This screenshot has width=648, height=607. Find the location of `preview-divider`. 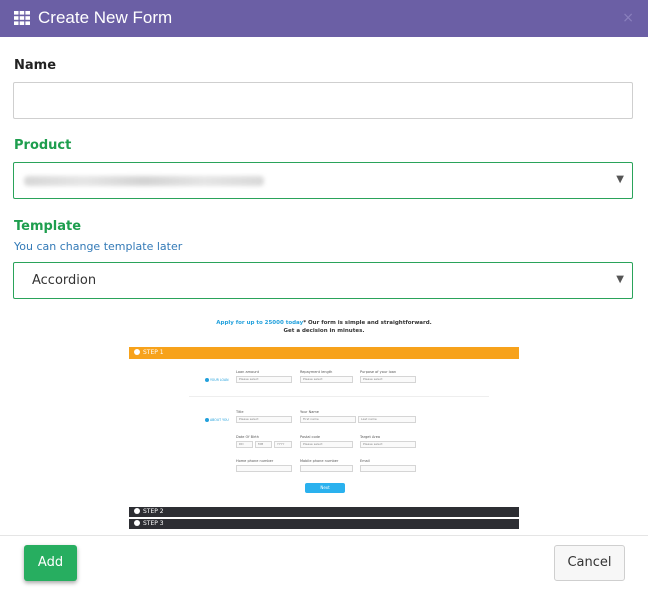

preview-divider is located at coordinates (339, 396).